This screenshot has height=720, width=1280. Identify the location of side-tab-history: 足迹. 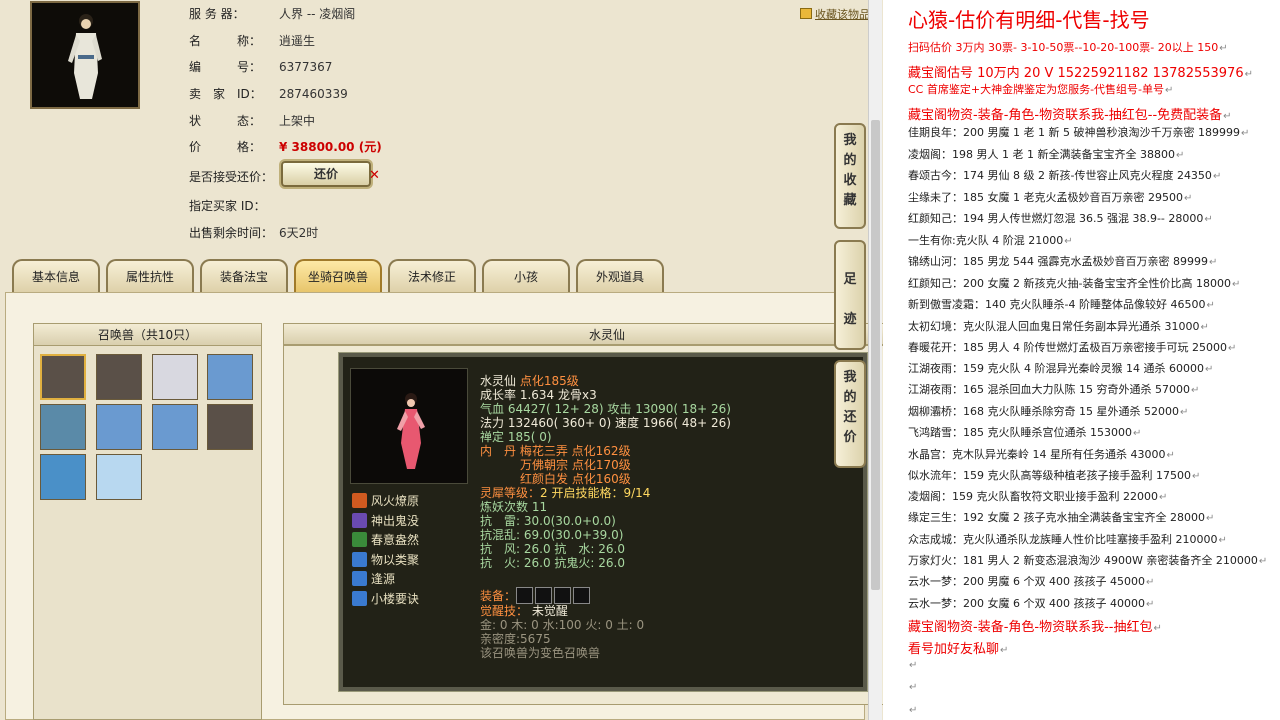
(850, 295).